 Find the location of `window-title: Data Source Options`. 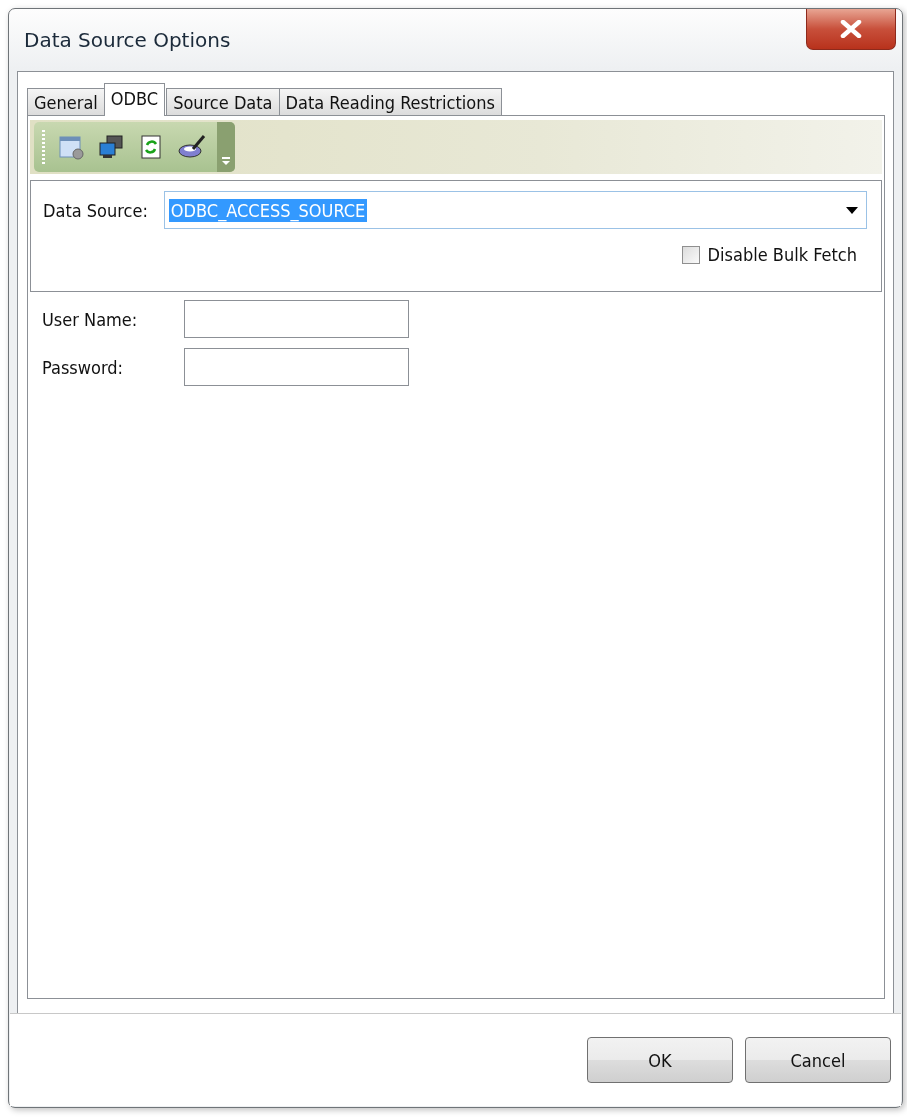

window-title: Data Source Options is located at coordinates (127, 40).